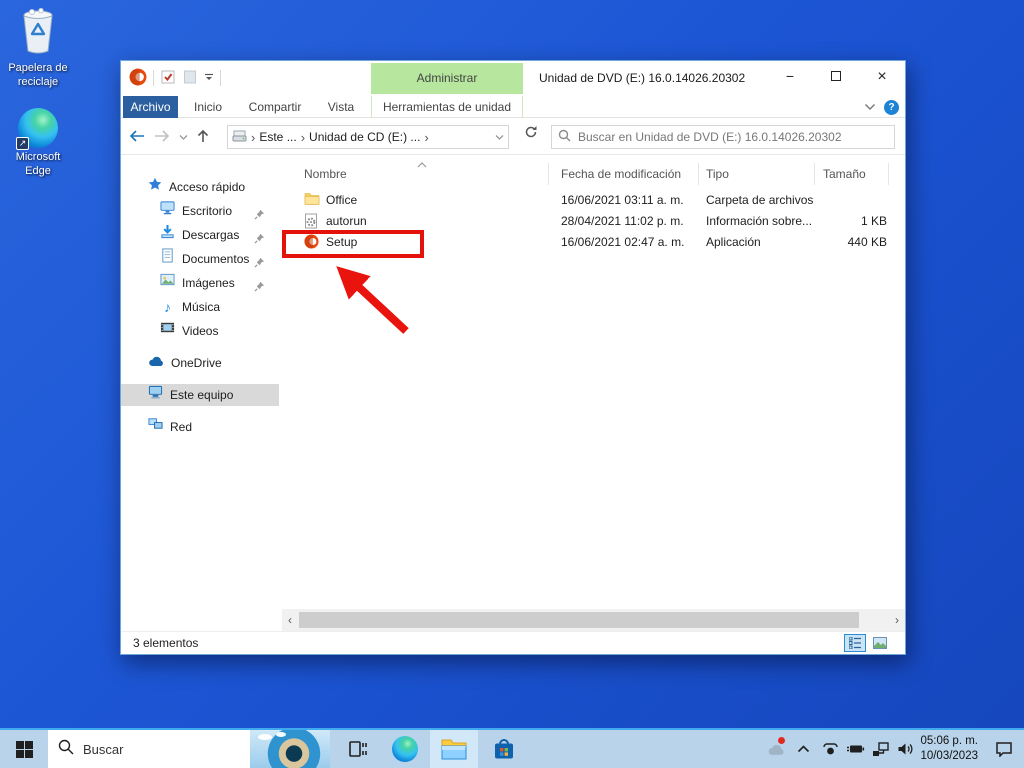 This screenshot has width=1024, height=768. What do you see at coordinates (200, 363) in the screenshot?
I see `sidebar-item-onedrive: OneDrive` at bounding box center [200, 363].